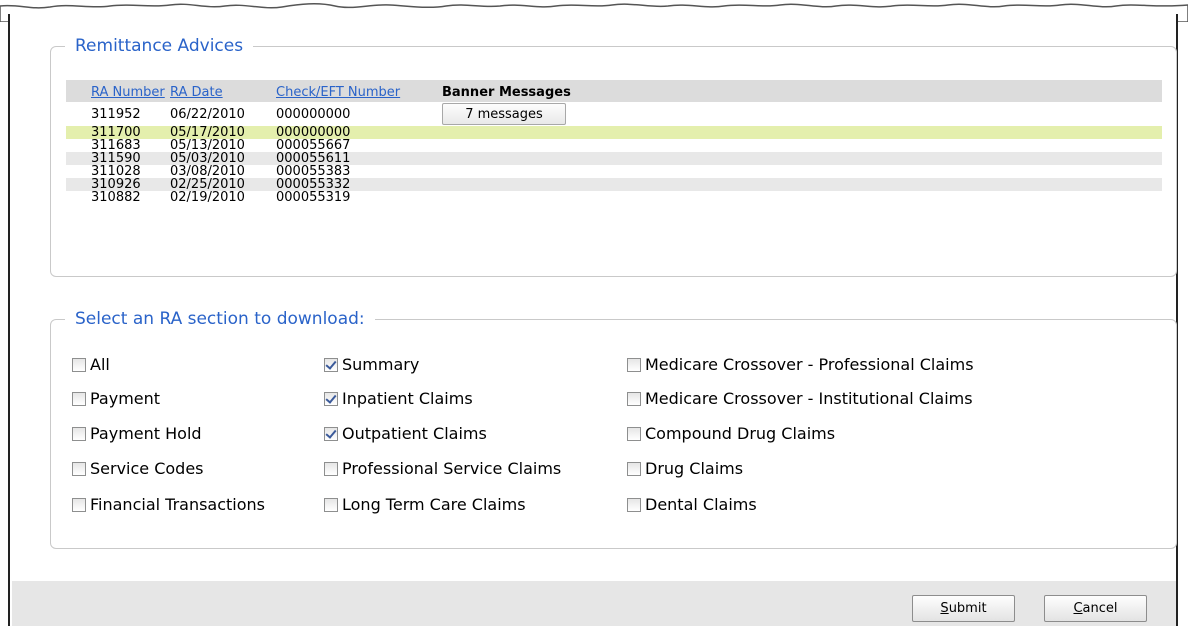  What do you see at coordinates (634, 468) in the screenshot?
I see `checkbox-drug-claims-box` at bounding box center [634, 468].